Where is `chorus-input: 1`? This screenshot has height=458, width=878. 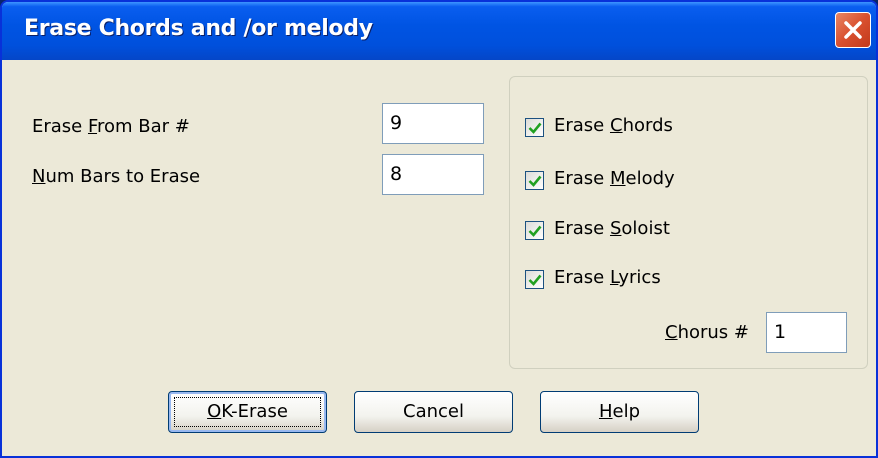
chorus-input: 1 is located at coordinates (806, 332).